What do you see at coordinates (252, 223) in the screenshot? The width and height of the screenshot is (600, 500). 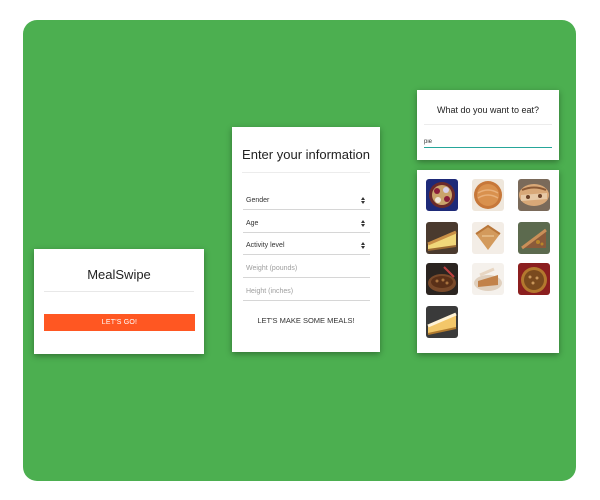 I see `age-label: Age` at bounding box center [252, 223].